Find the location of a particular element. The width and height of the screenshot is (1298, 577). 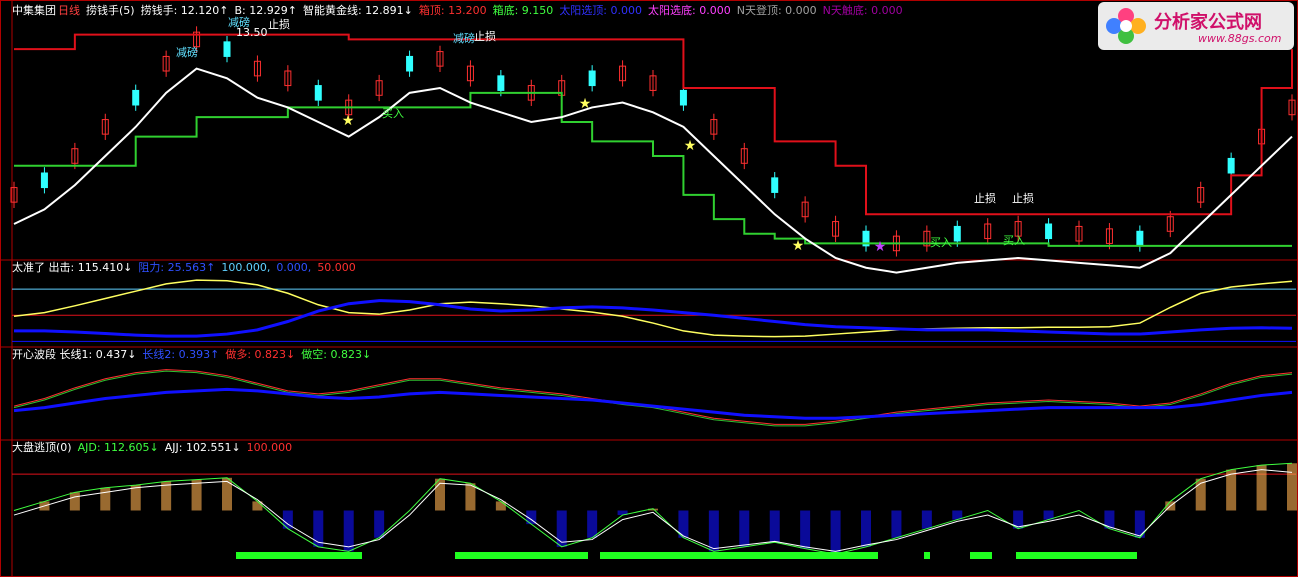

panel1-value-8: N天触底: 0.000 is located at coordinates (862, 10).